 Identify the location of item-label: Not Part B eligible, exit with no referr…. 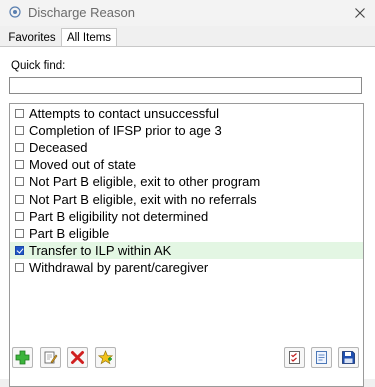
(143, 199).